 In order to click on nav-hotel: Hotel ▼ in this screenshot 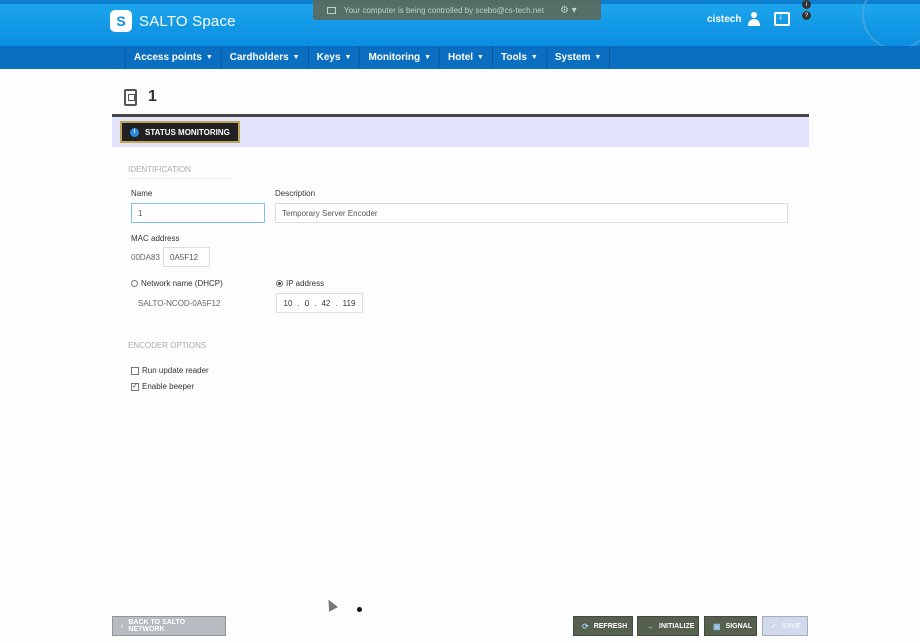, I will do `click(465, 57)`.